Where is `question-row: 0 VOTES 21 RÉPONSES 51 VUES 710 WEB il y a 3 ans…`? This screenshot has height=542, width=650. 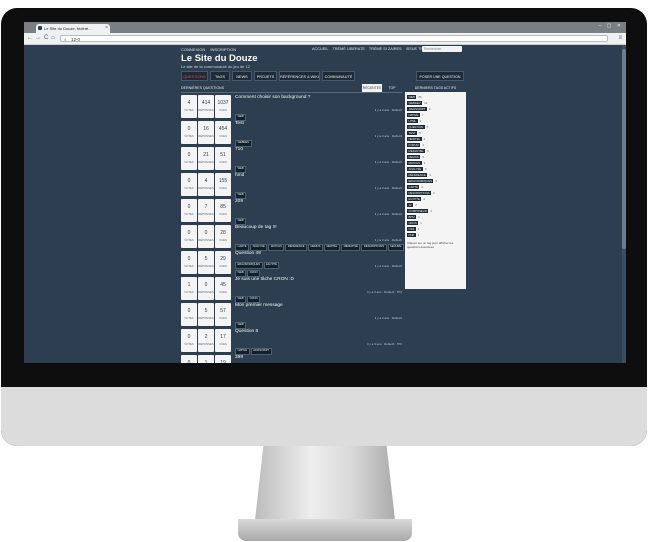 question-row: 0 VOTES 21 RÉPONSES 51 VUES 710 WEB il y a 3 ans… is located at coordinates (291, 159).